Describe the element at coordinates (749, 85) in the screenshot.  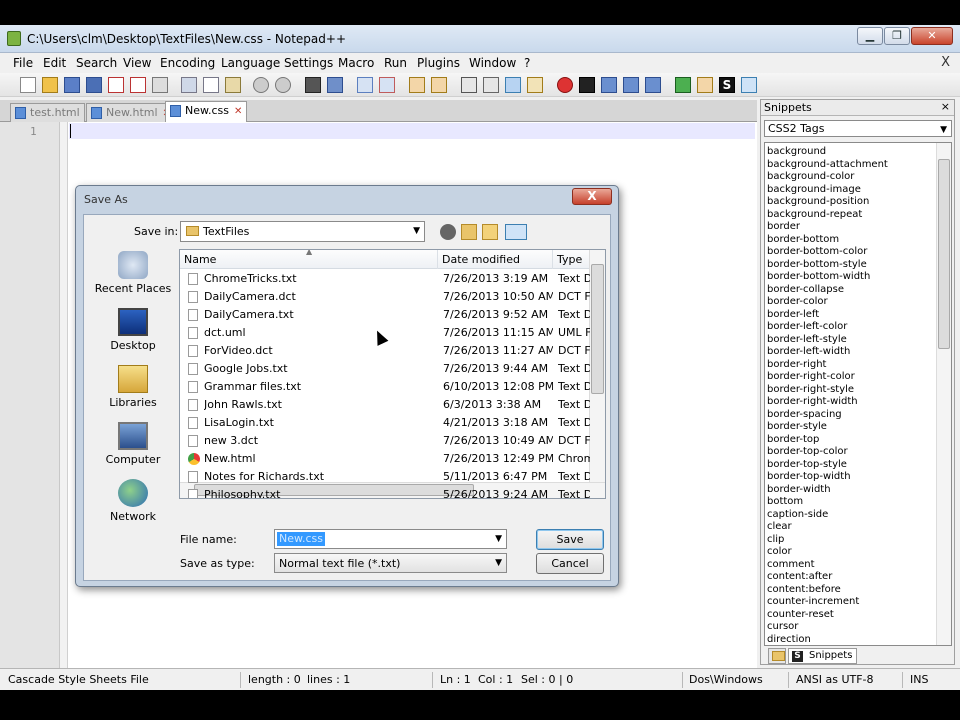
I see `spell-check-icon` at that location.